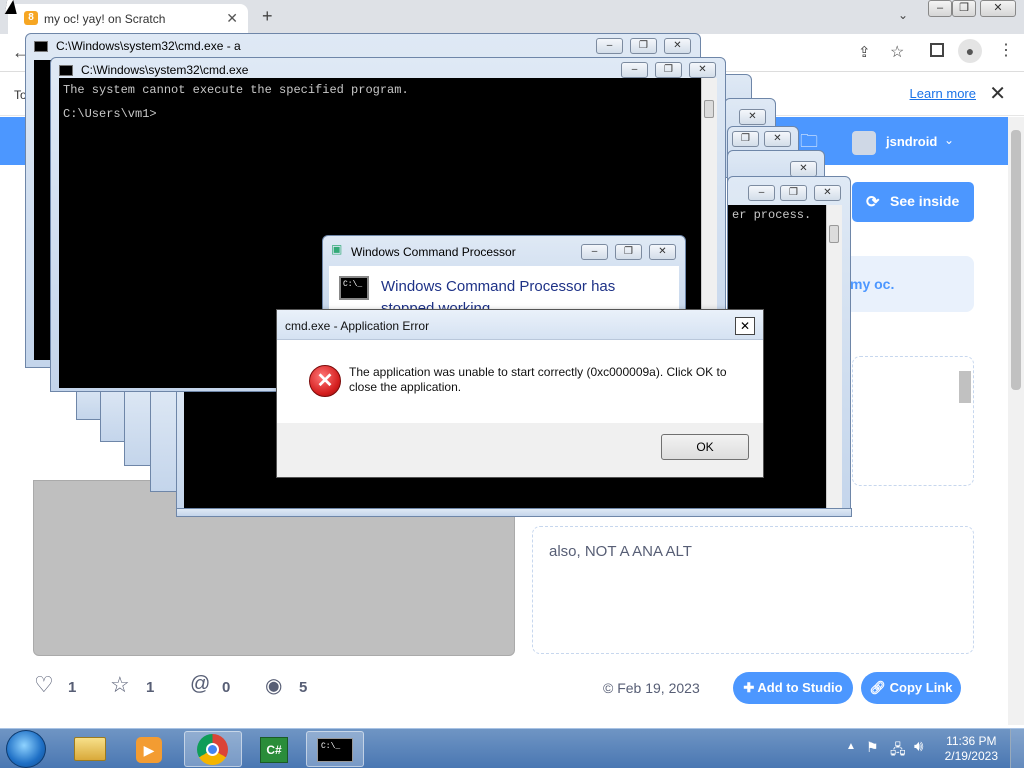  I want to click on system-clock: 11:36 PM 2/19/2023, so click(971, 749).